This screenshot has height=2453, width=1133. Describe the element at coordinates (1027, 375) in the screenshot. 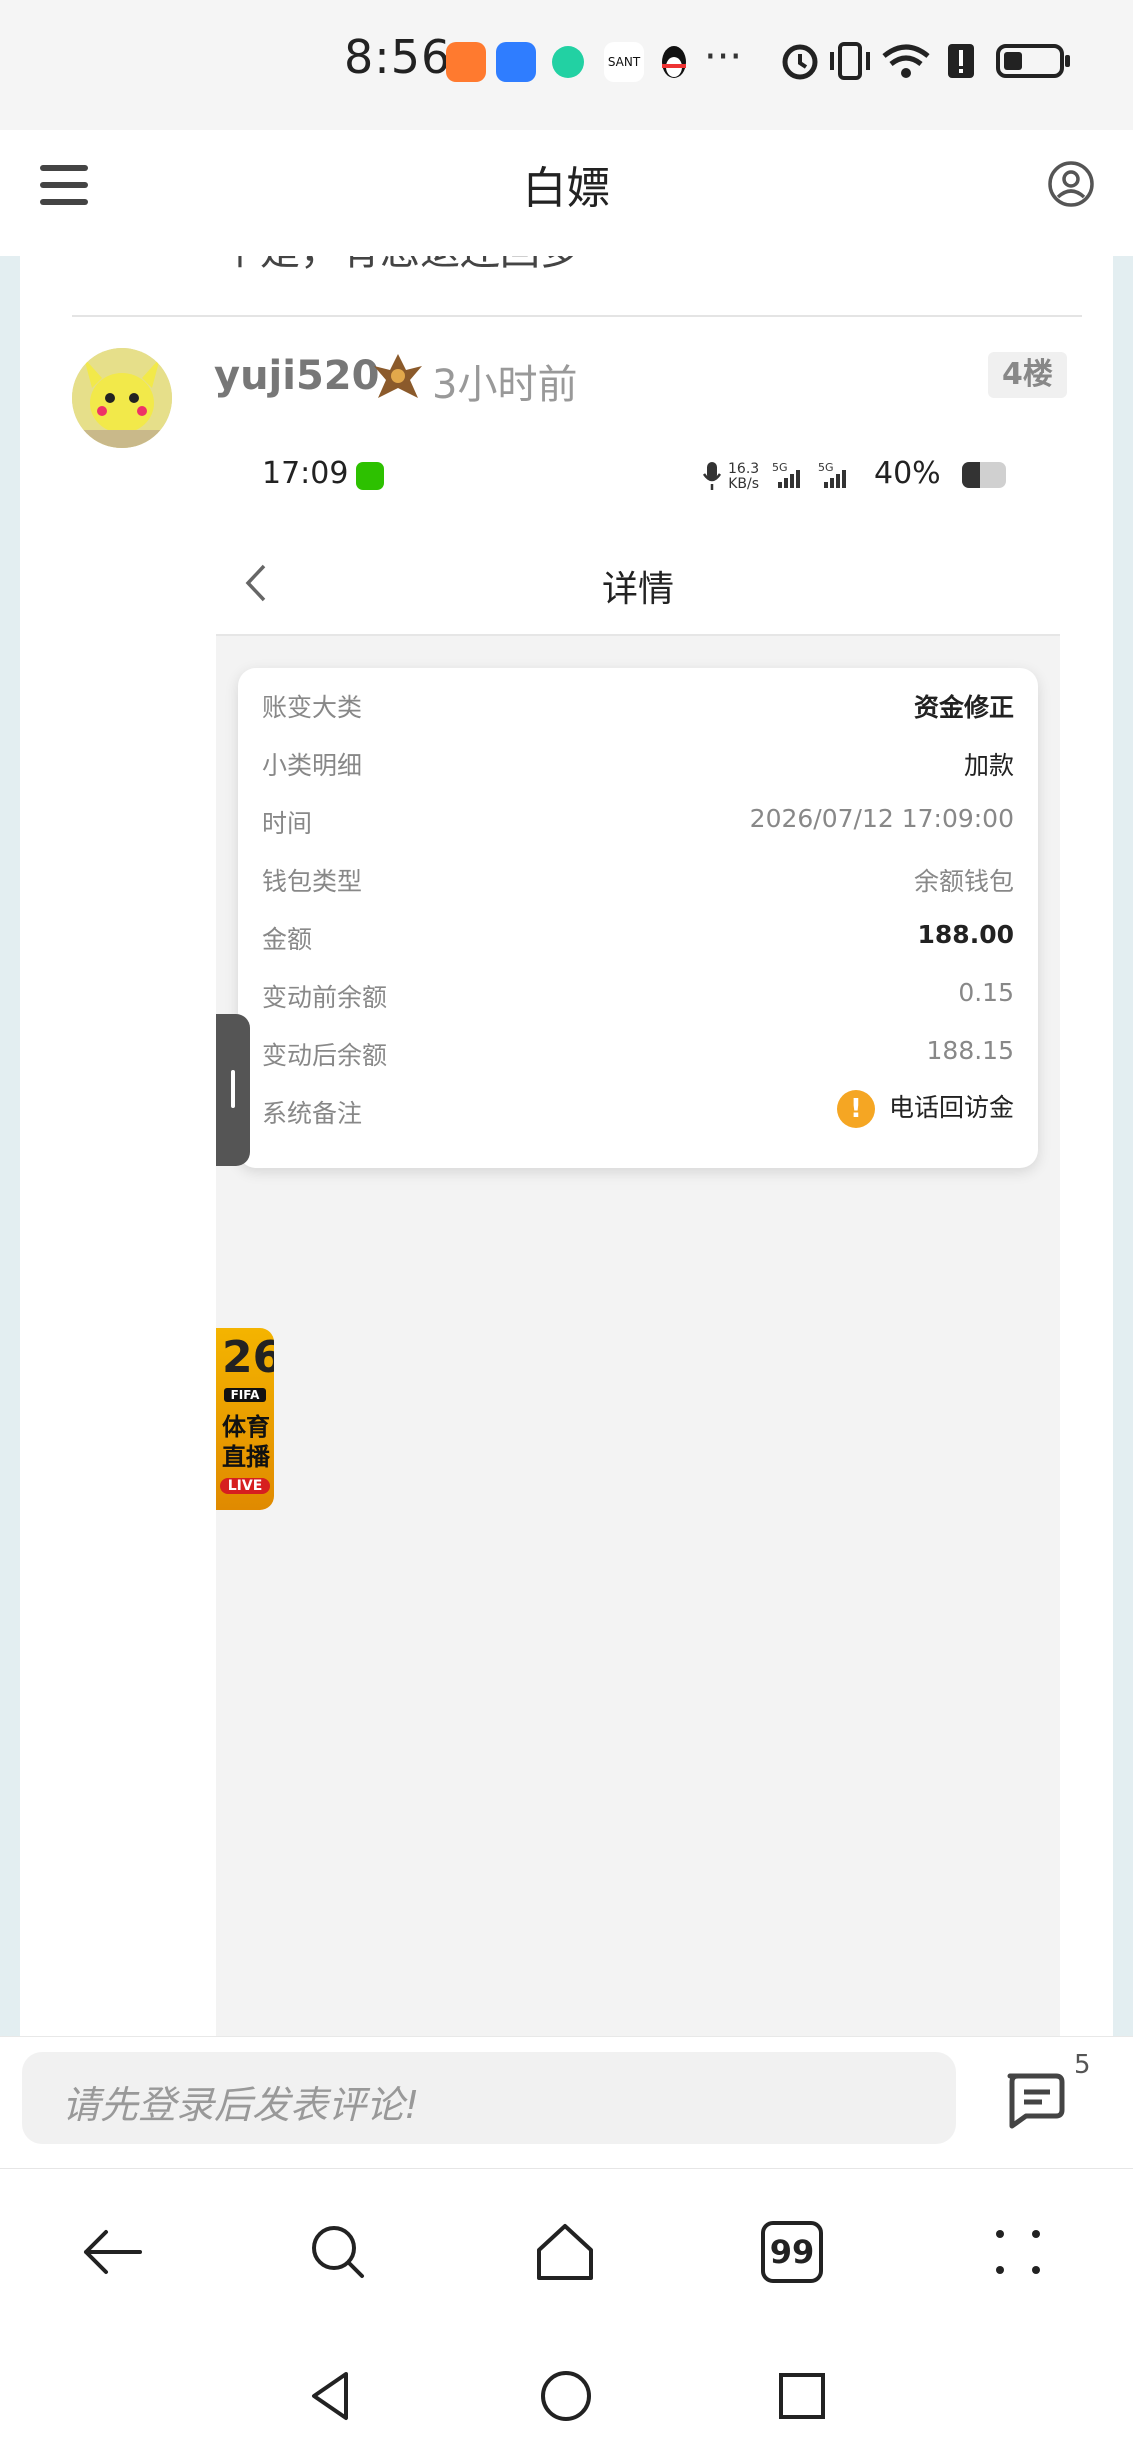

I see `floor-badge: 4楼` at that location.